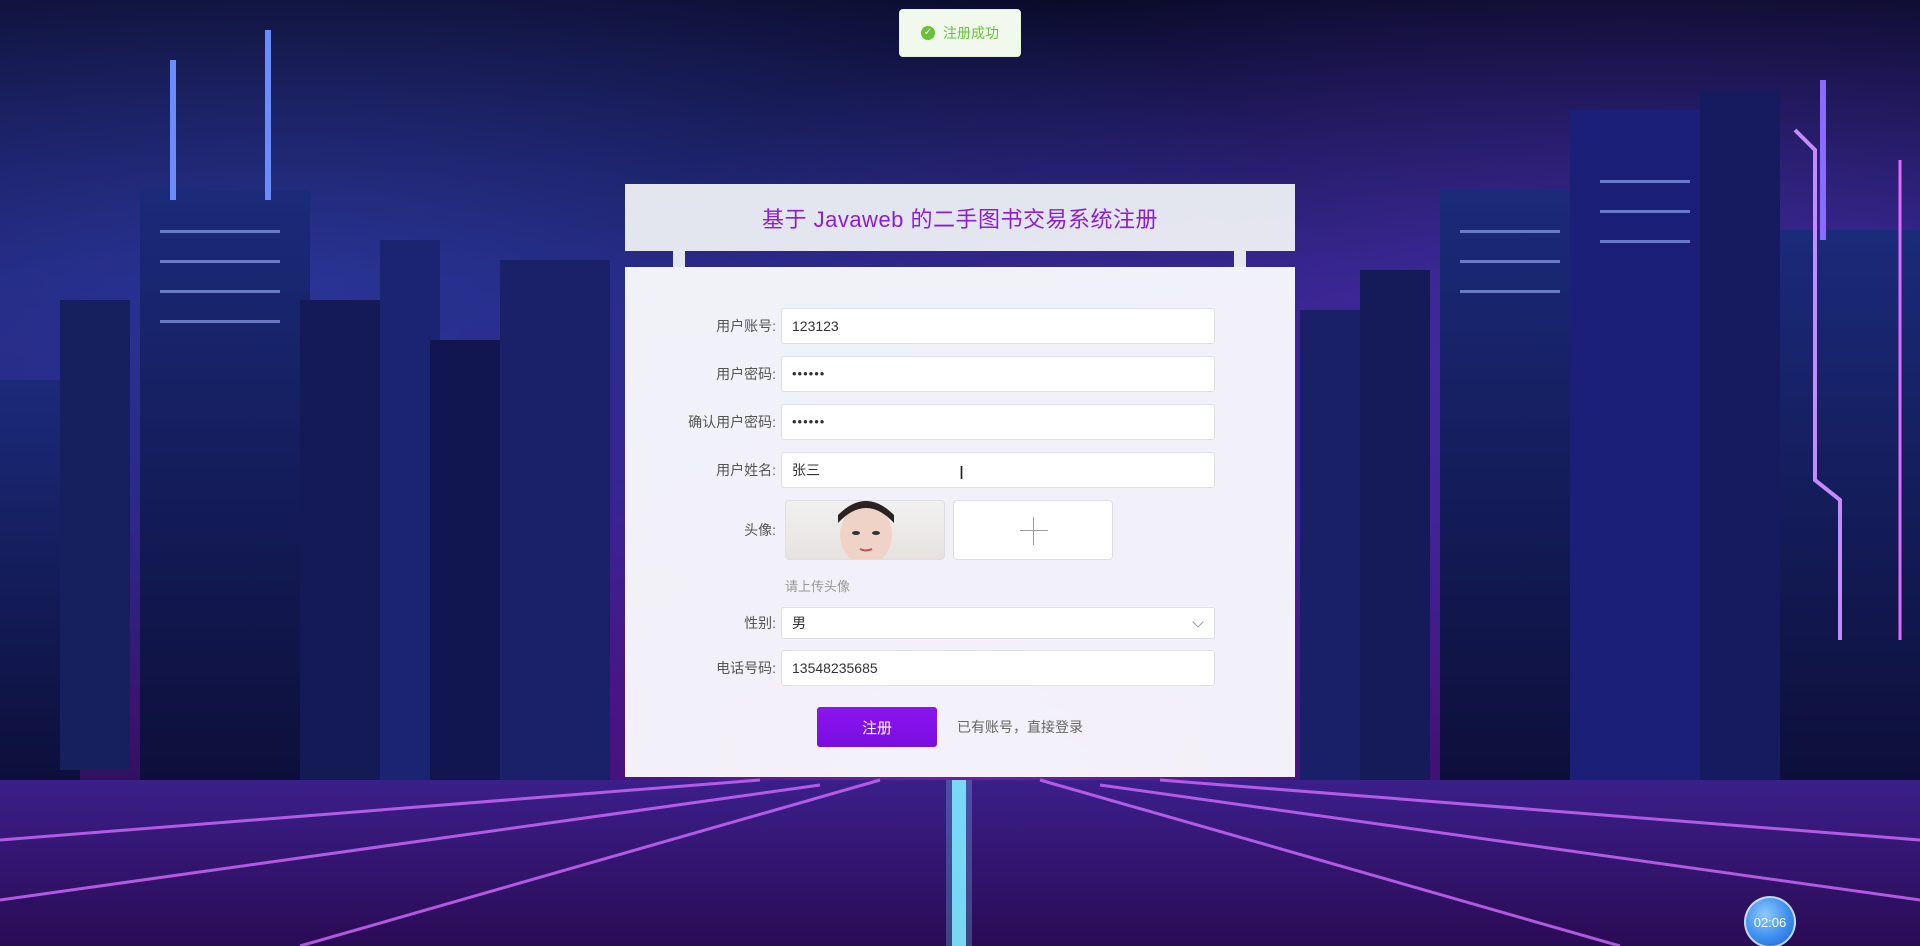 This screenshot has height=946, width=1920. I want to click on chevron-down-icon, so click(1198, 622).